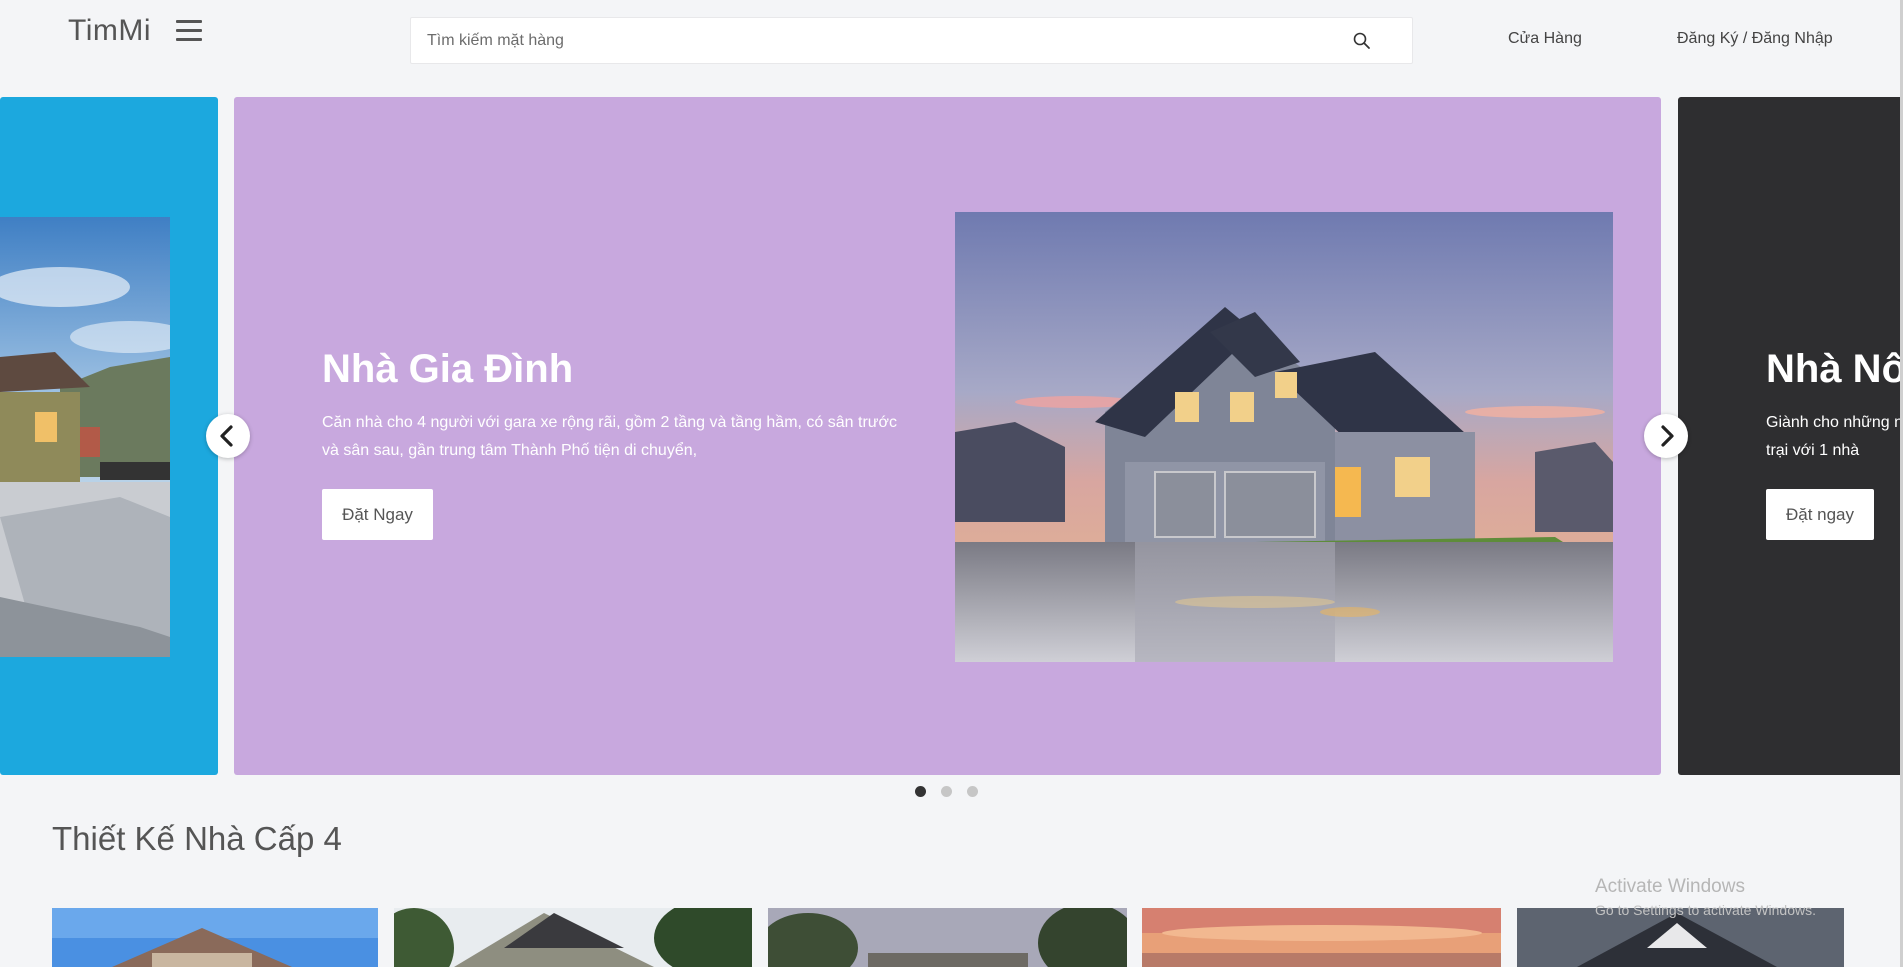 The width and height of the screenshot is (1903, 967). Describe the element at coordinates (189, 31) in the screenshot. I see `hamburger-menu-icon` at that location.